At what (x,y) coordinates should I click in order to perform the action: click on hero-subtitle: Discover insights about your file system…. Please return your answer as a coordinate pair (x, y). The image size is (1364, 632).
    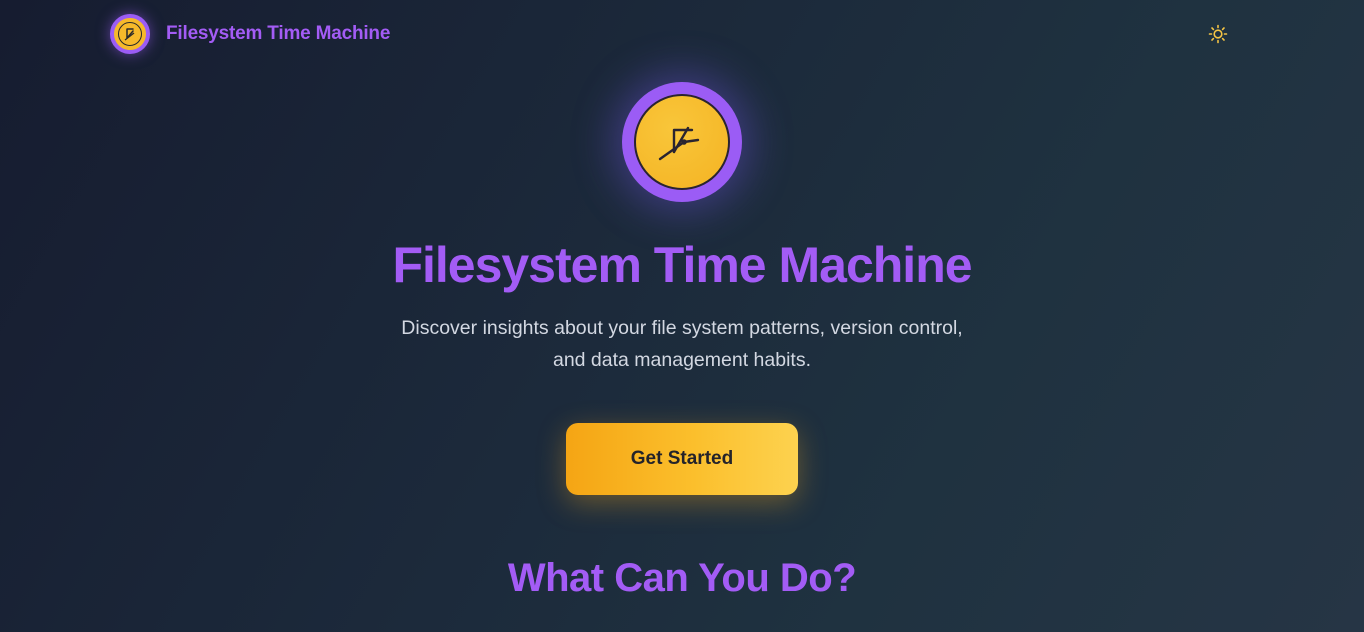
    Looking at the image, I should click on (682, 344).